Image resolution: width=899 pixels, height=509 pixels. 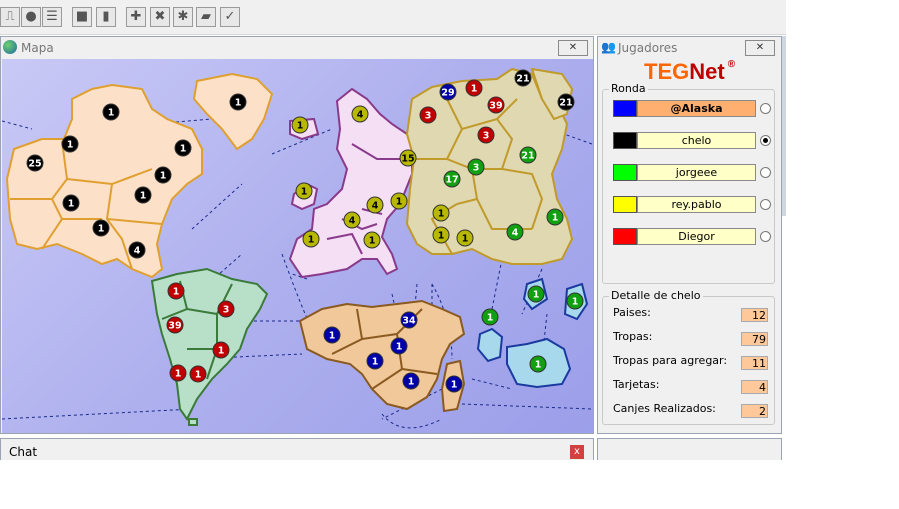 I want to click on army-count: 21, so click(x=527, y=156).